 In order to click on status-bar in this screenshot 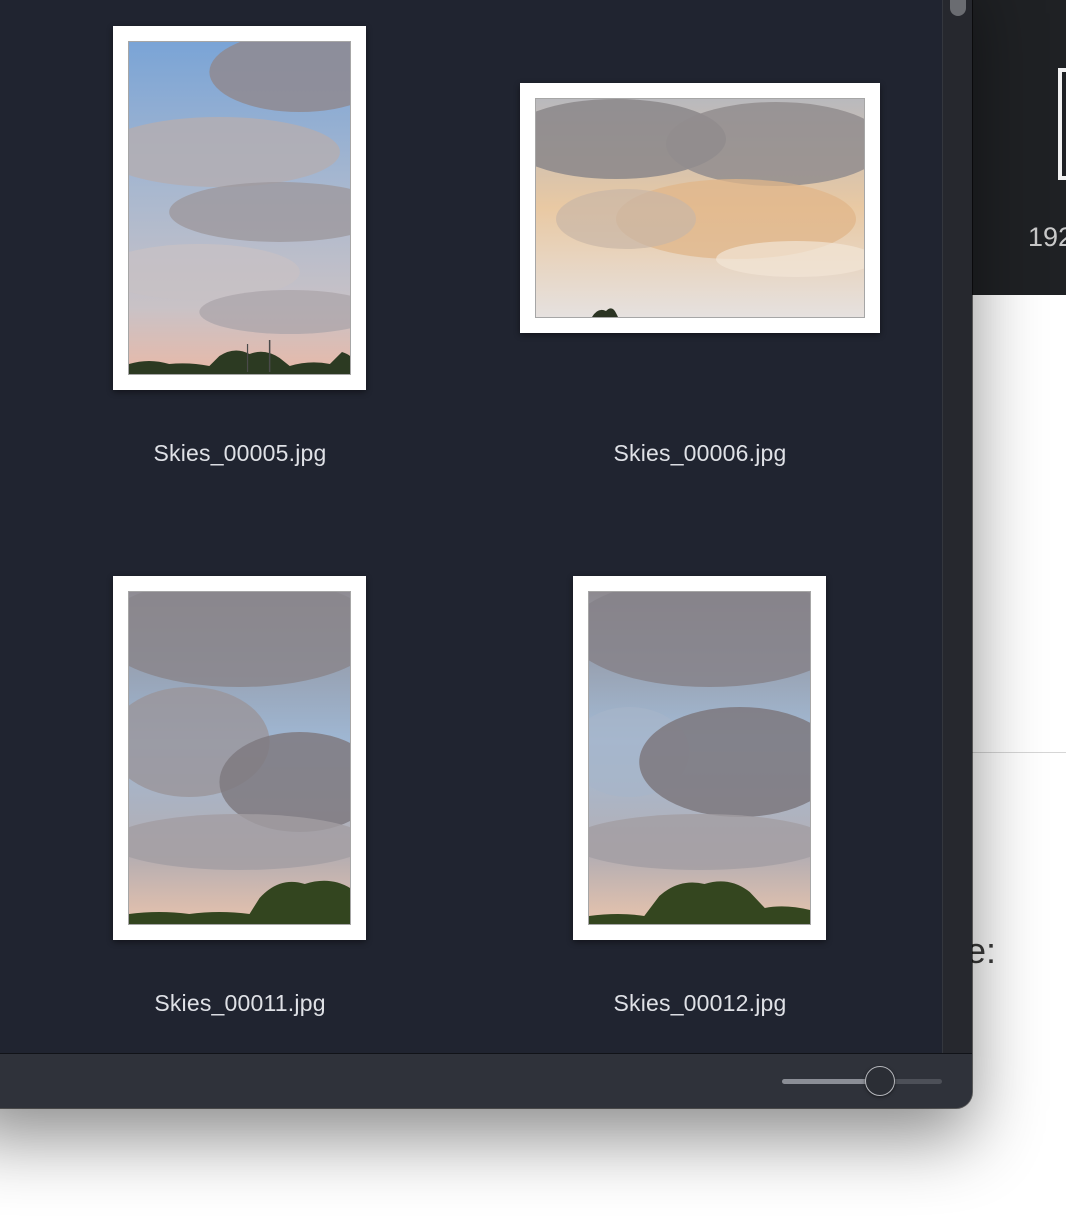, I will do `click(486, 1080)`.